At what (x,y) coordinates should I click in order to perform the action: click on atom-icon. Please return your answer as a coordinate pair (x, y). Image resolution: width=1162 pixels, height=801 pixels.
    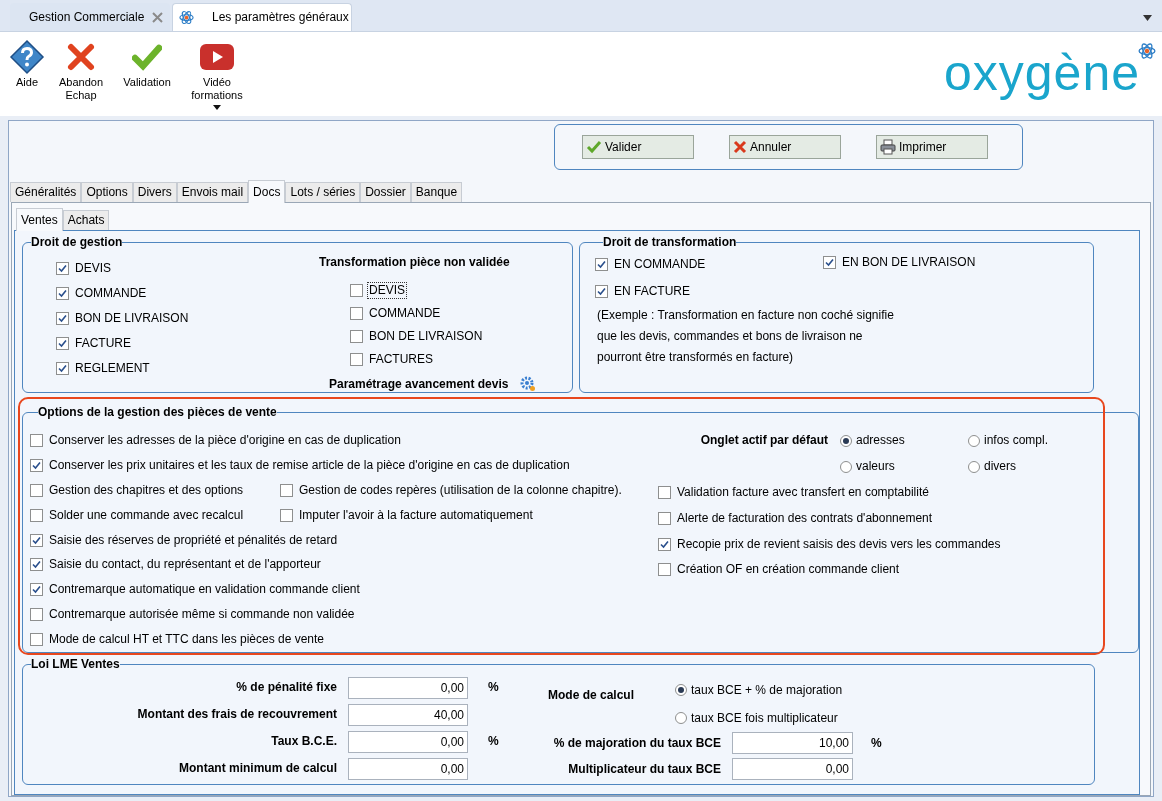
    Looking at the image, I should click on (1147, 51).